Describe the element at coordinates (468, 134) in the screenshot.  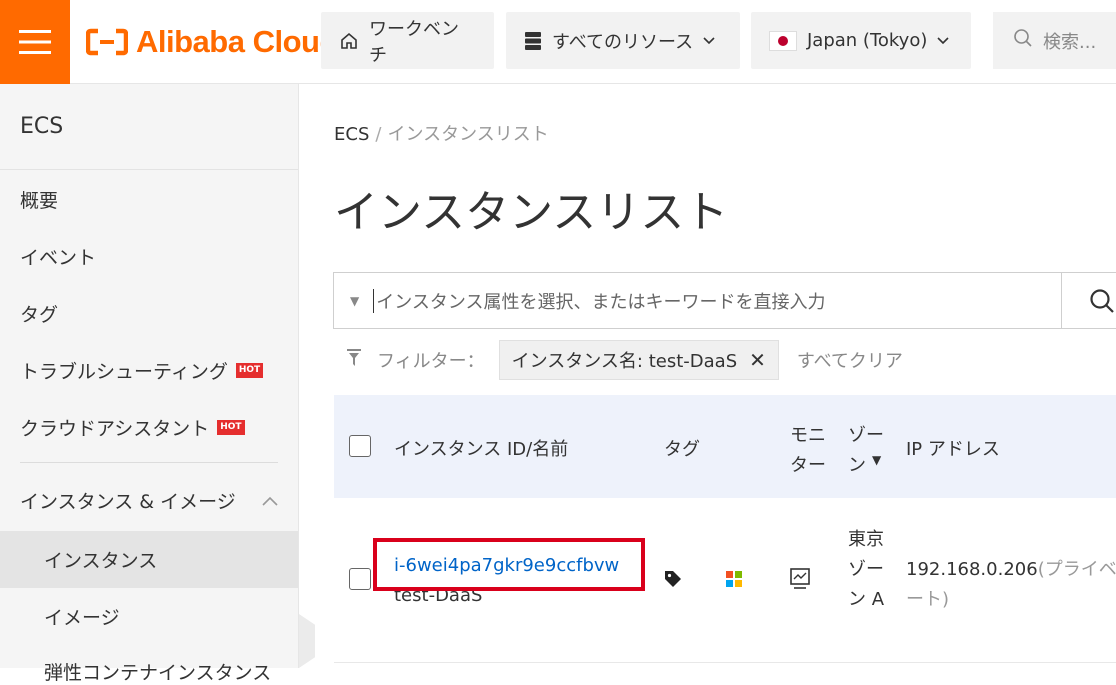
I see `breadcrumb-current: インスタンスリスト` at that location.